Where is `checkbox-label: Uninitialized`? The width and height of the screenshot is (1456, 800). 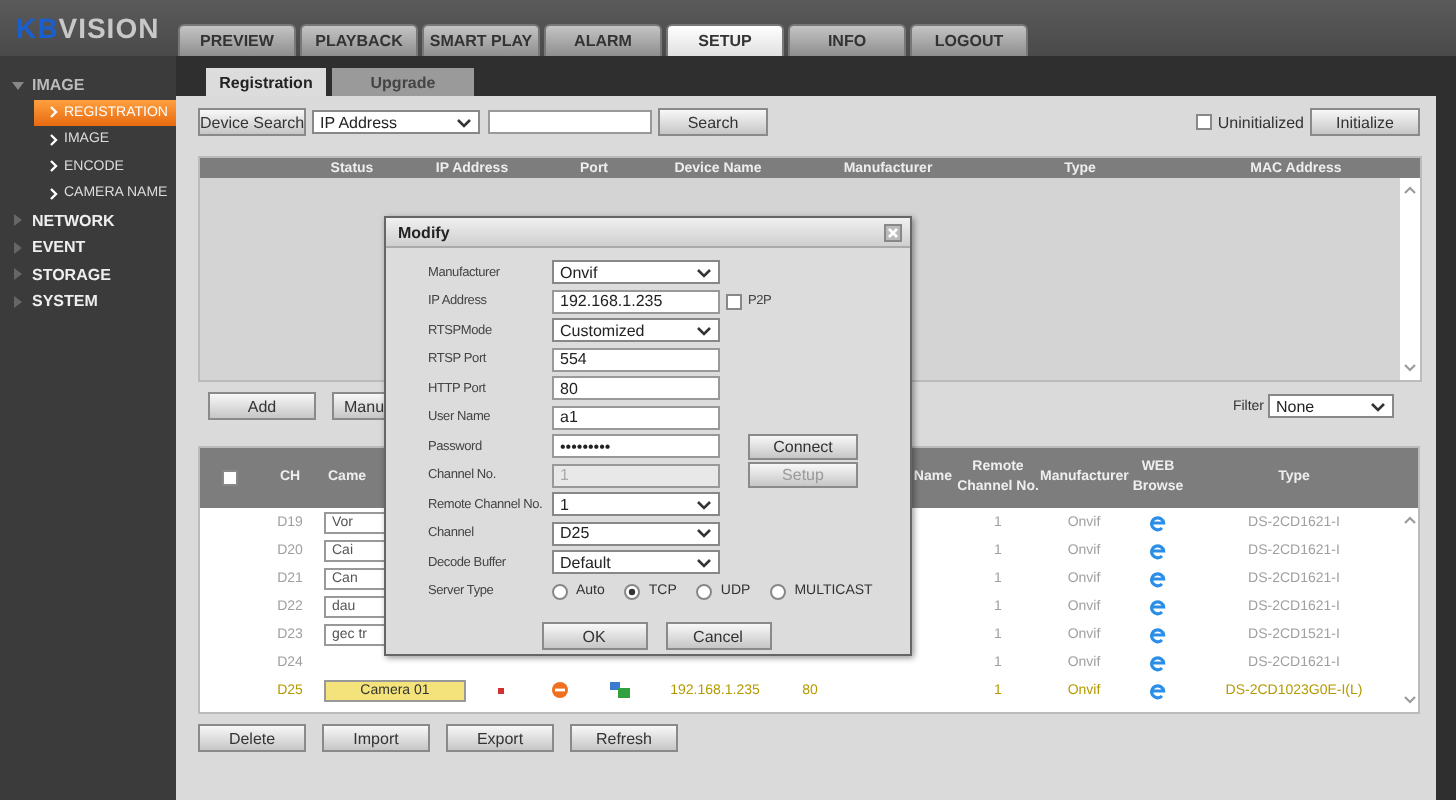
checkbox-label: Uninitialized is located at coordinates (1260, 122).